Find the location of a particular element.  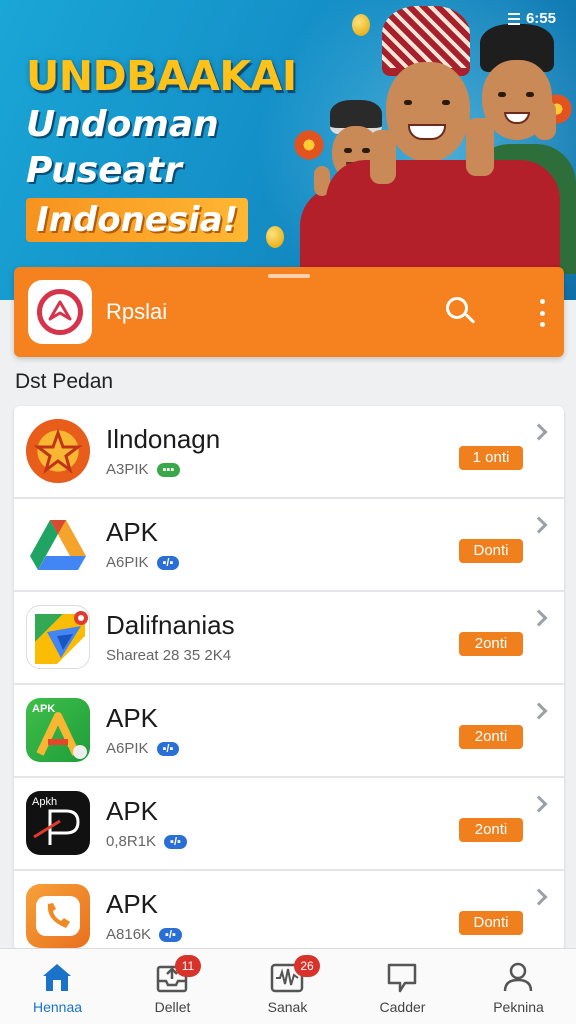

app-meta: 0,8R1K ▪/▪ is located at coordinates (146, 841).